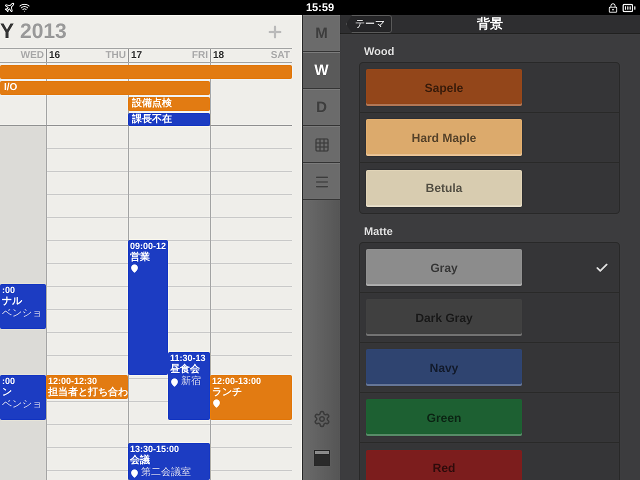 This screenshot has height=480, width=640. What do you see at coordinates (444, 188) in the screenshot?
I see `swatch-label: Betula` at bounding box center [444, 188].